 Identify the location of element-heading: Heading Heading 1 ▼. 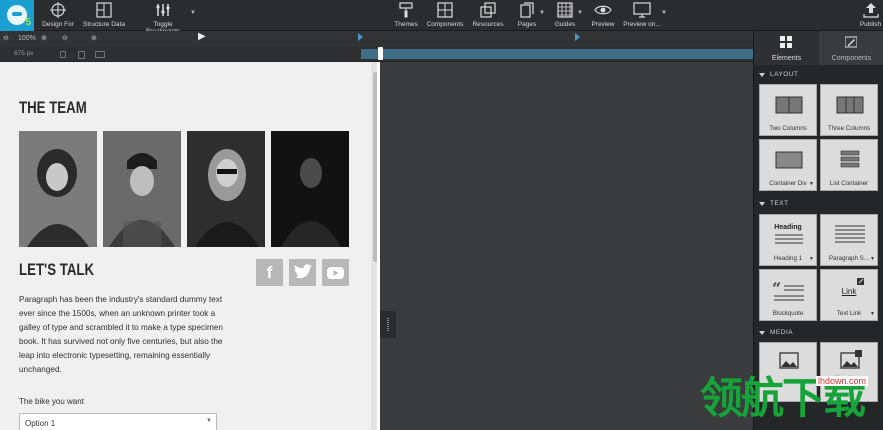
(788, 240).